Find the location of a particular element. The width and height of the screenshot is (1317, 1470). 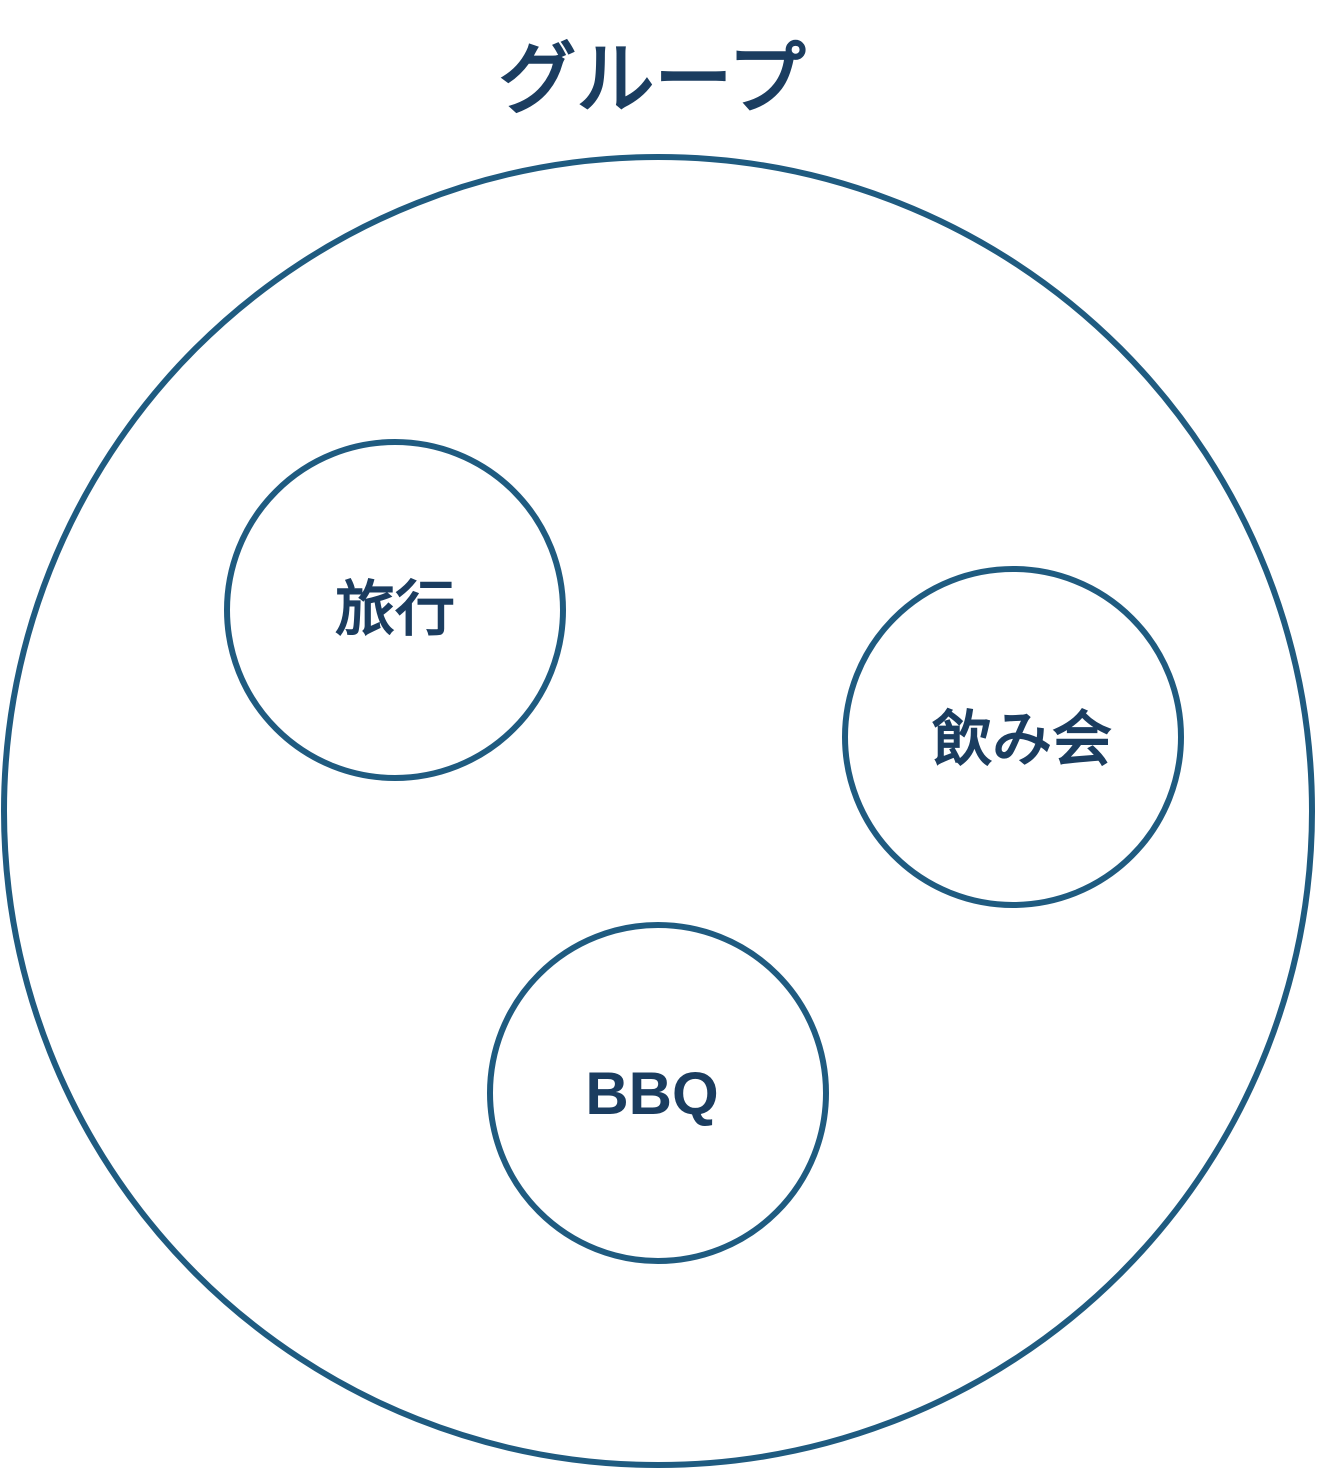

group-node-bbq: BBQ is located at coordinates (658, 1093).